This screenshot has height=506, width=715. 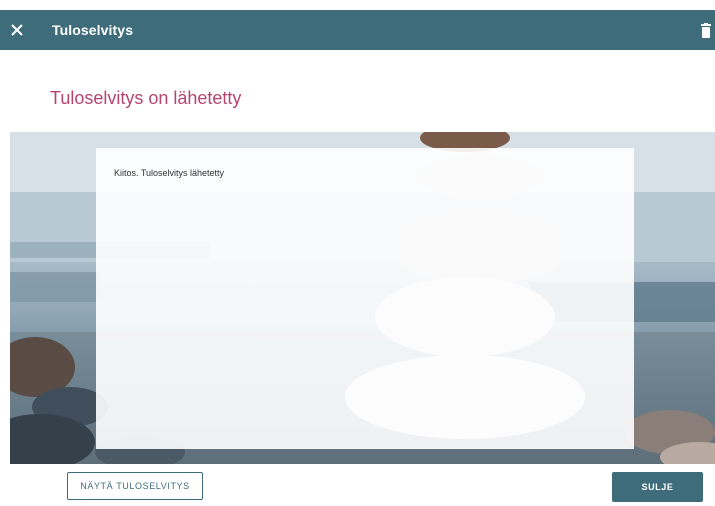 What do you see at coordinates (146, 98) in the screenshot?
I see `page-subtitle: Tuloselvitys on lähetetty` at bounding box center [146, 98].